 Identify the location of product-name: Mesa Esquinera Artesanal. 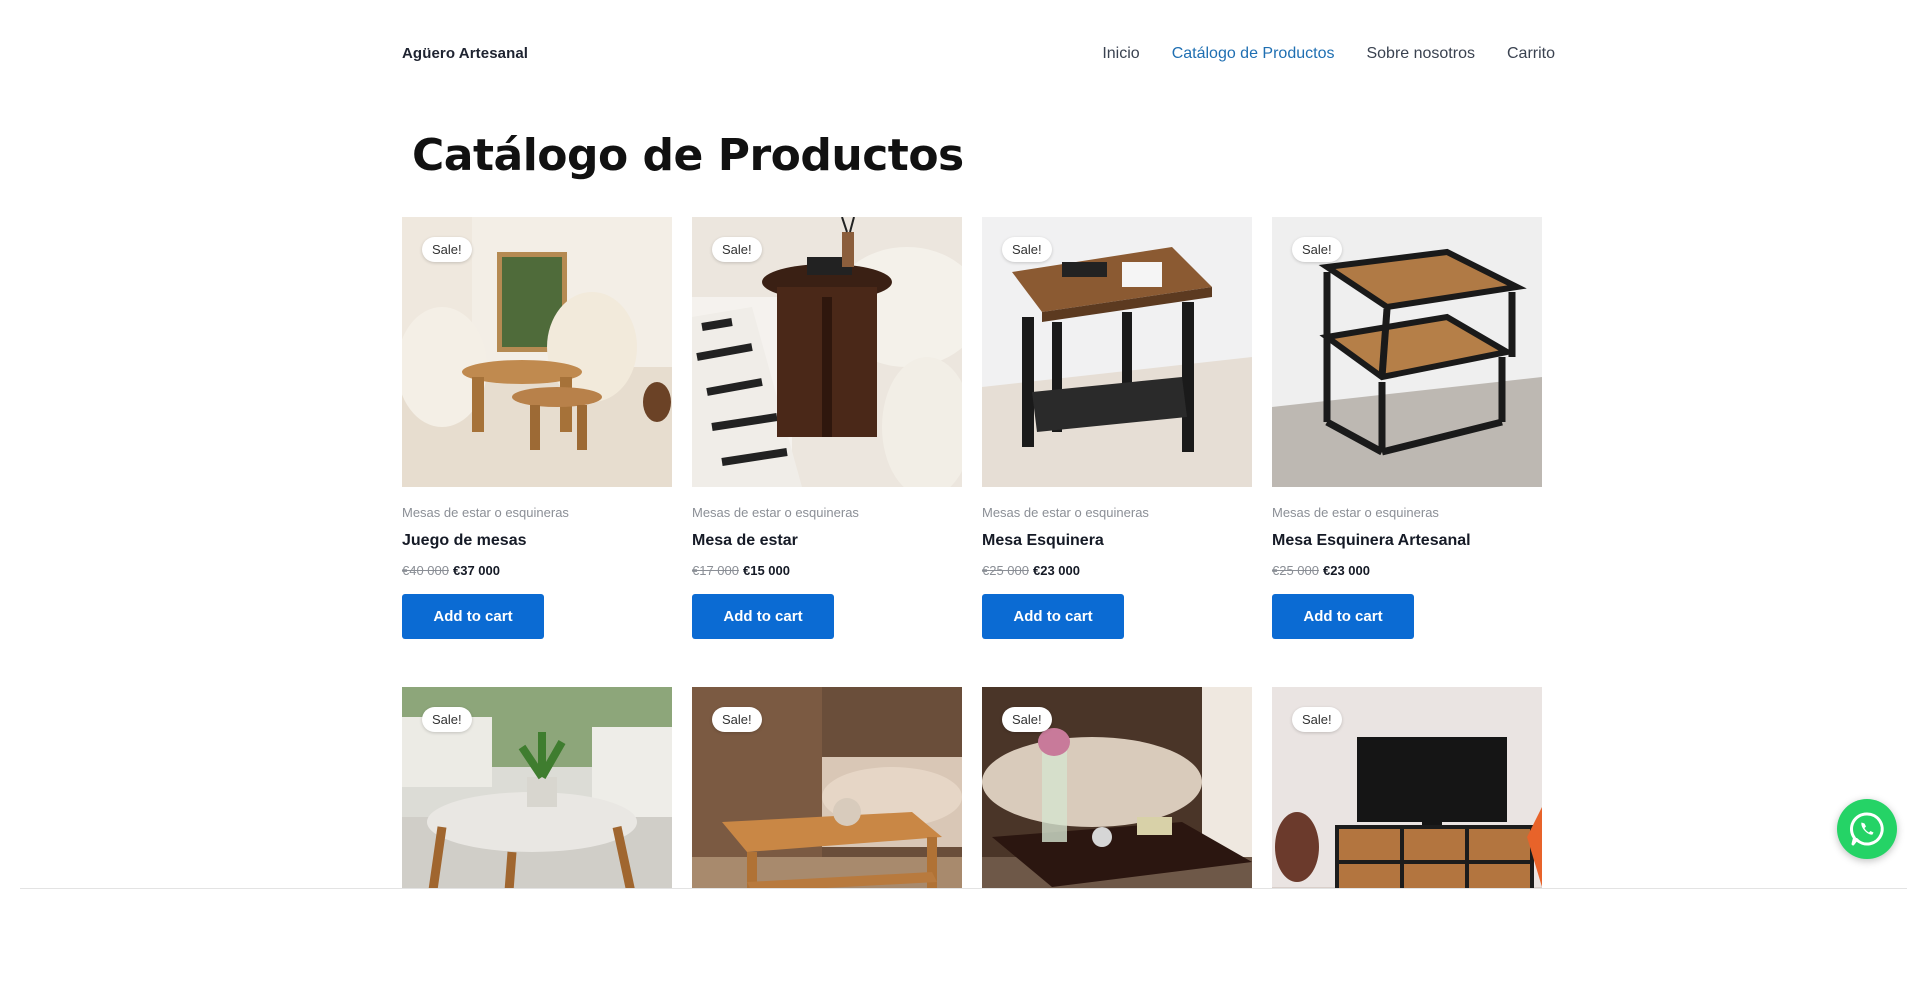
(1407, 541).